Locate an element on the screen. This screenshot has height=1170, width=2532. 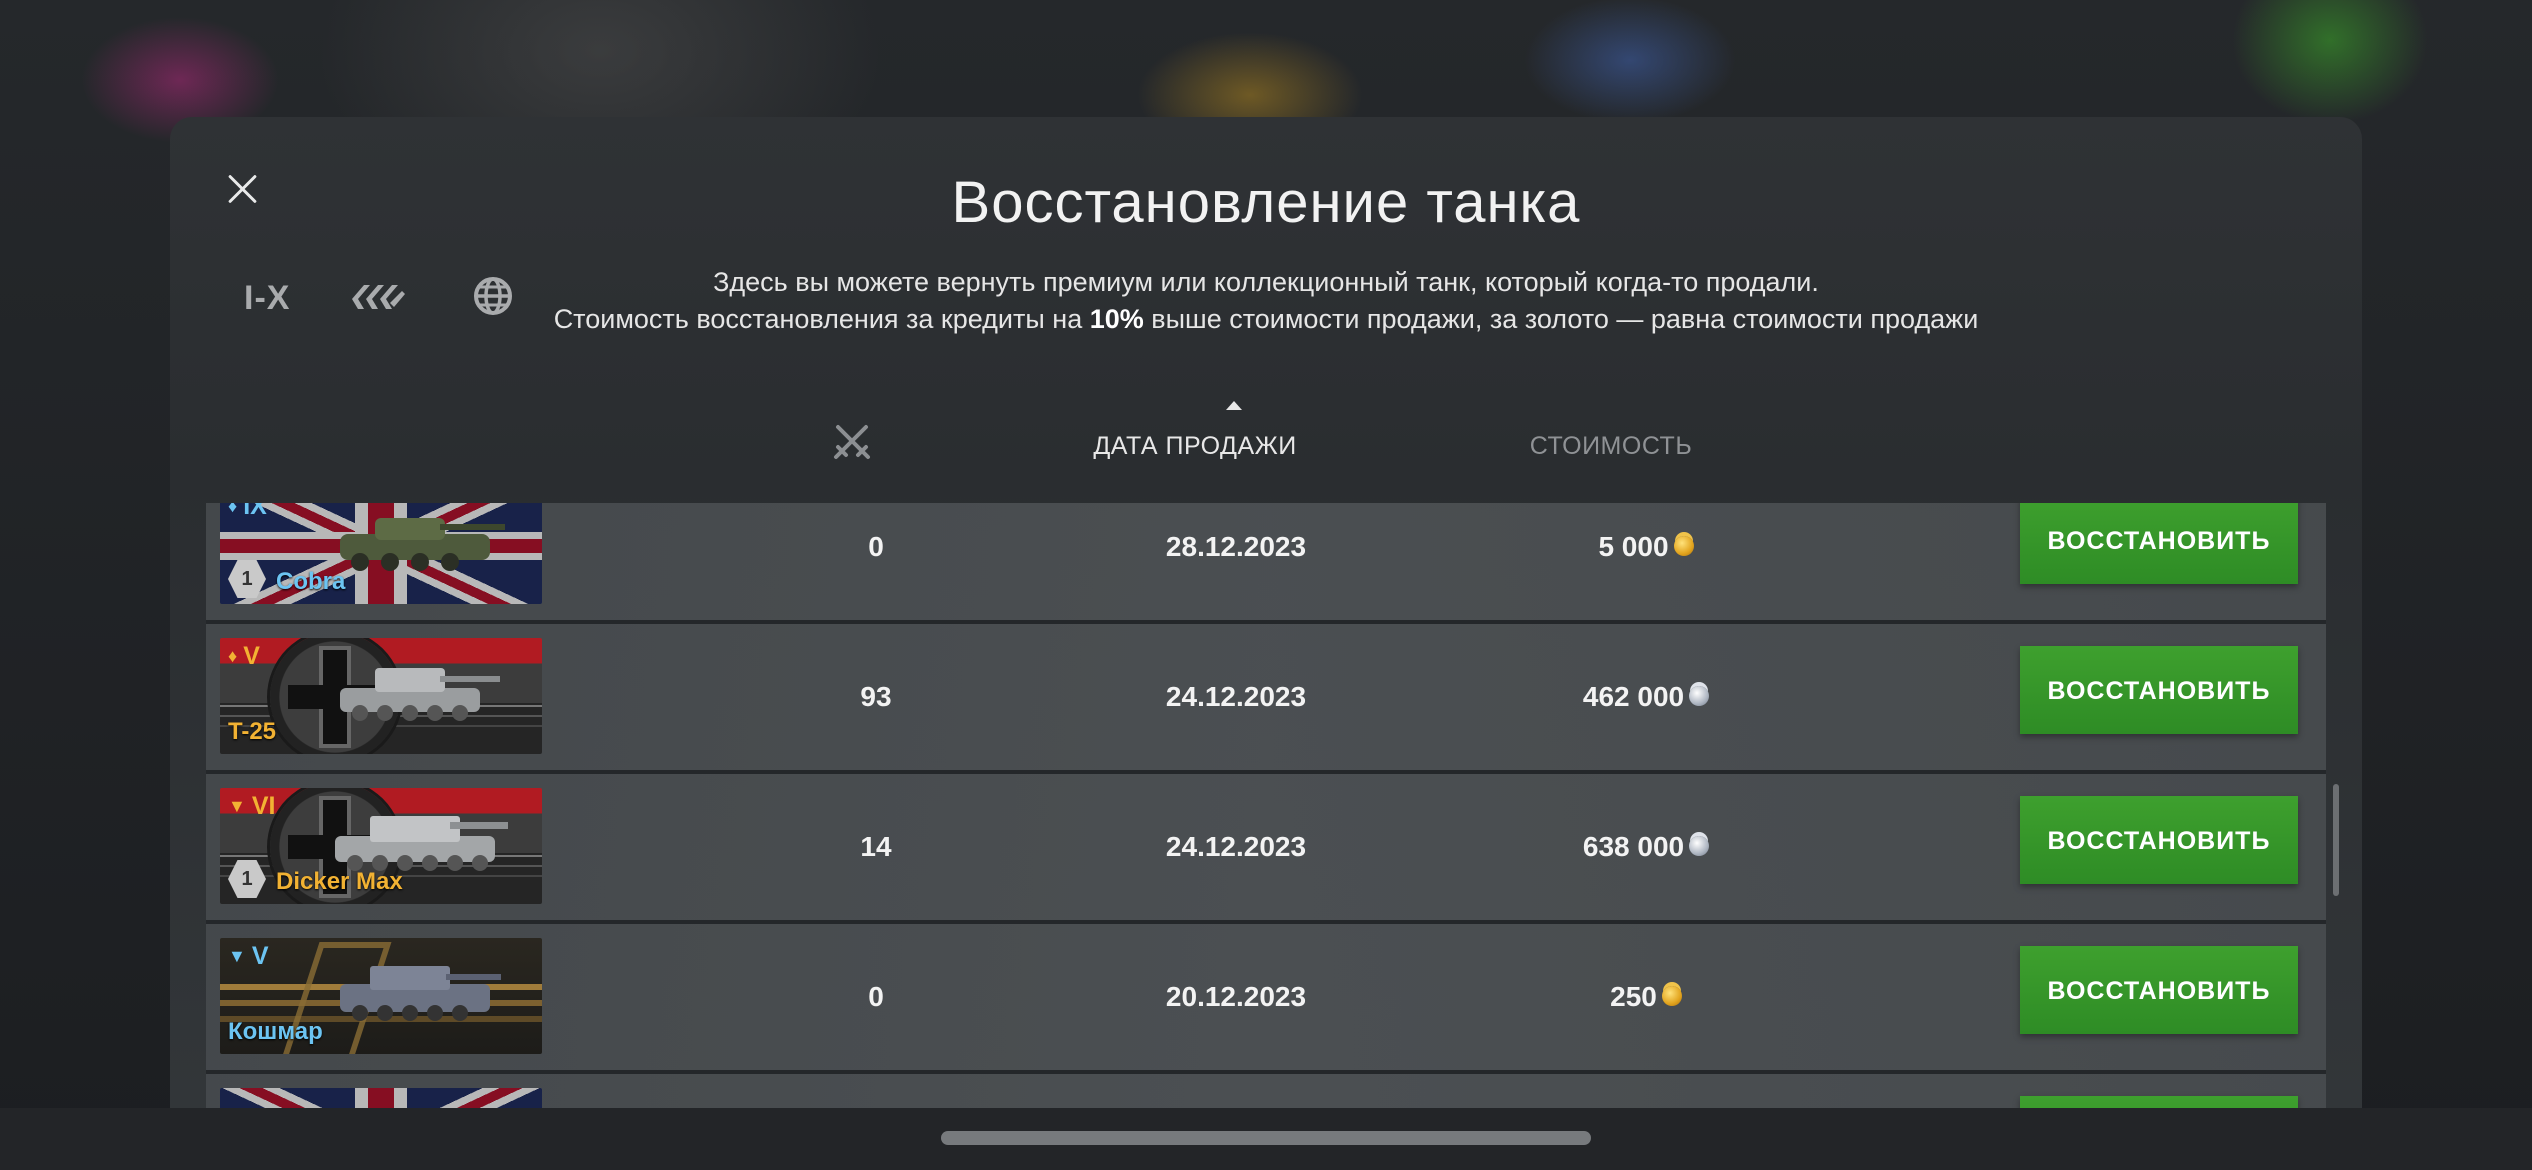
premium-diamond-icon: ♦ is located at coordinates (233, 656).